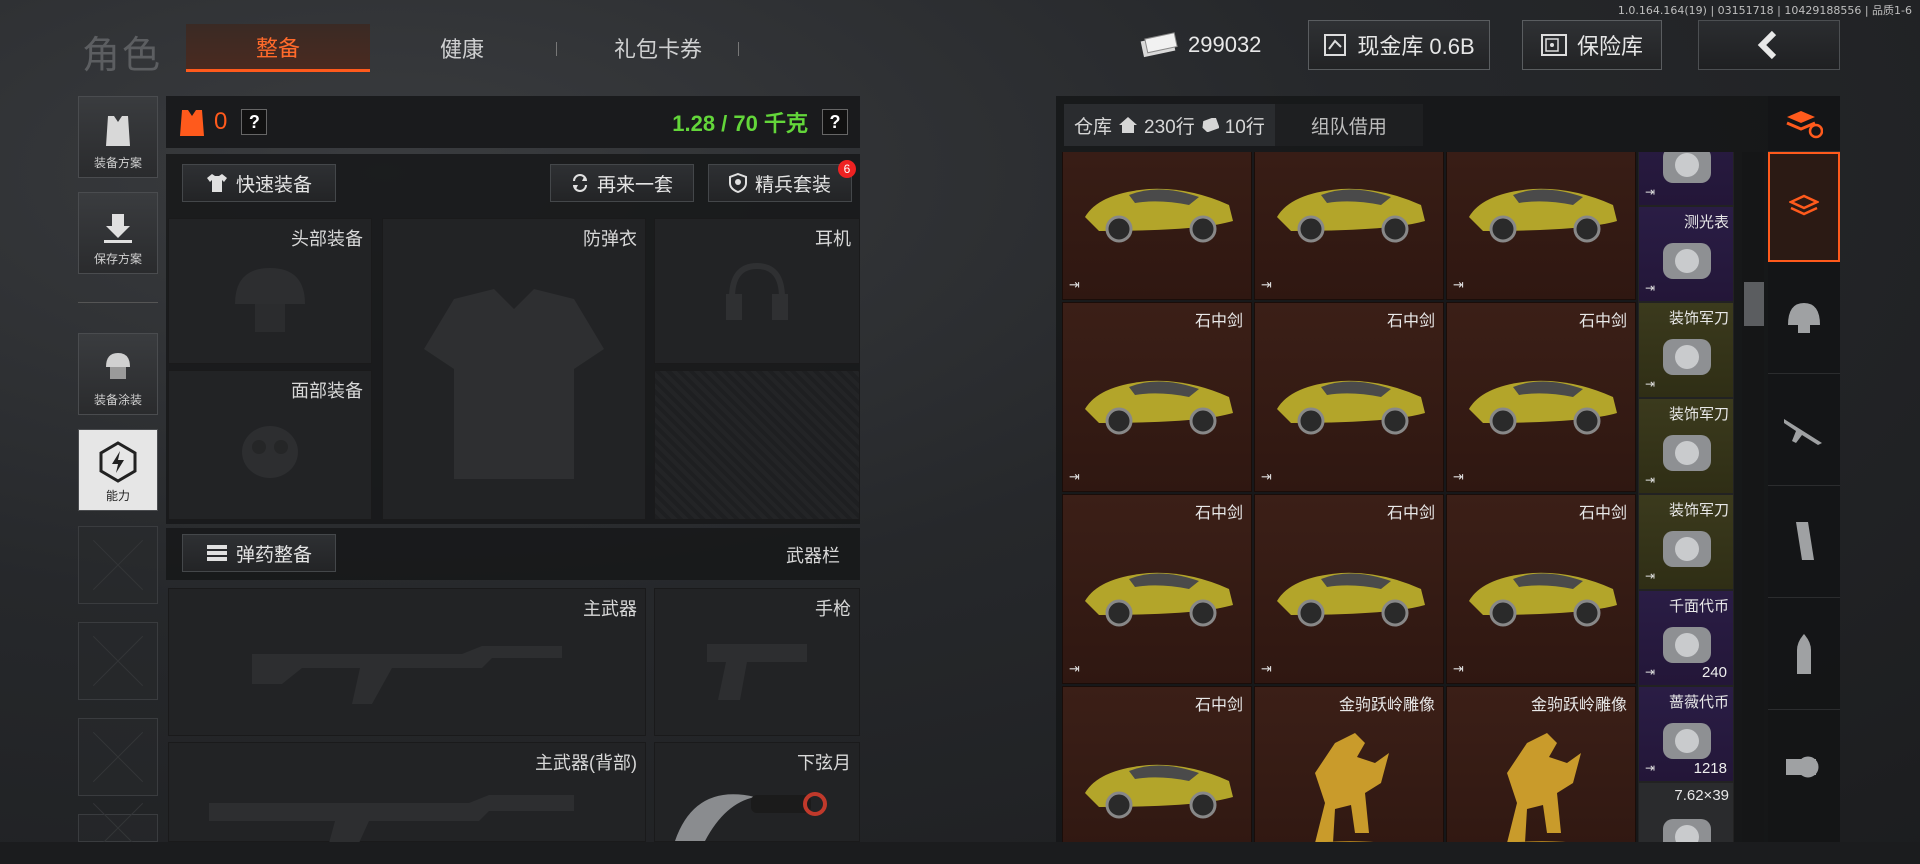 This screenshot has height=864, width=1920. Describe the element at coordinates (740, 123) in the screenshot. I see `weight-display: 1.28 / 70 千克` at that location.